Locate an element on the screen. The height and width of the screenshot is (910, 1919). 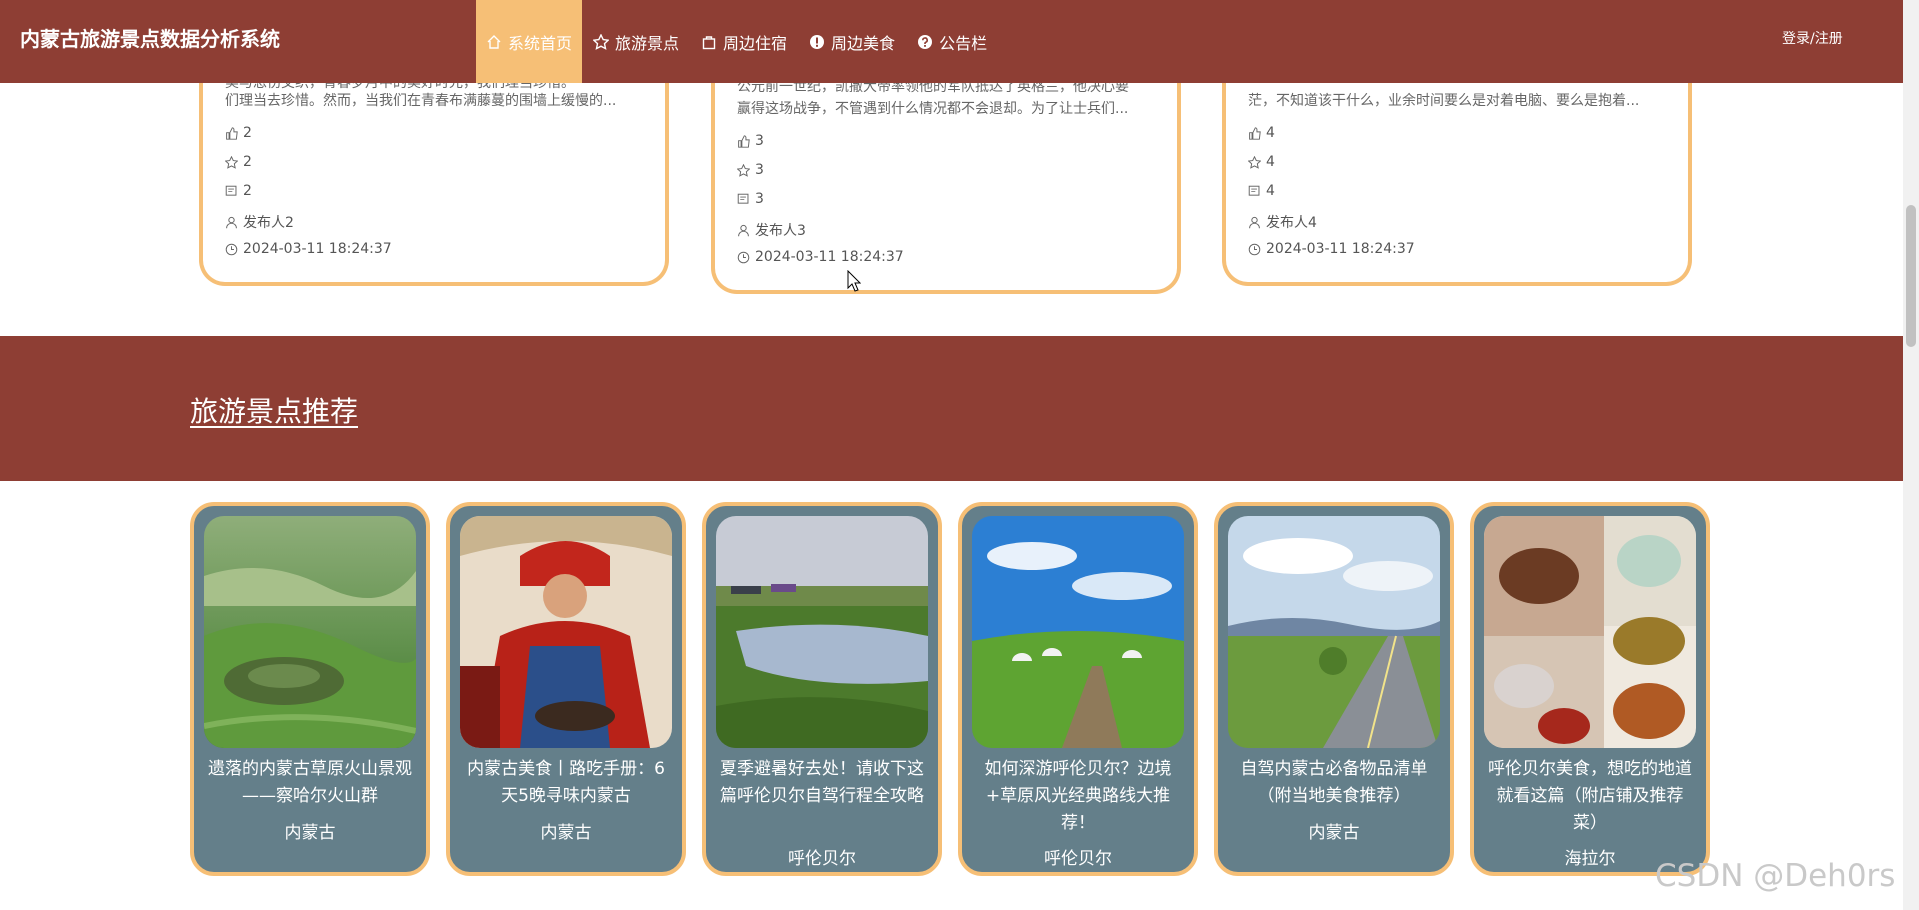
author: 发布人4 is located at coordinates (1282, 222).